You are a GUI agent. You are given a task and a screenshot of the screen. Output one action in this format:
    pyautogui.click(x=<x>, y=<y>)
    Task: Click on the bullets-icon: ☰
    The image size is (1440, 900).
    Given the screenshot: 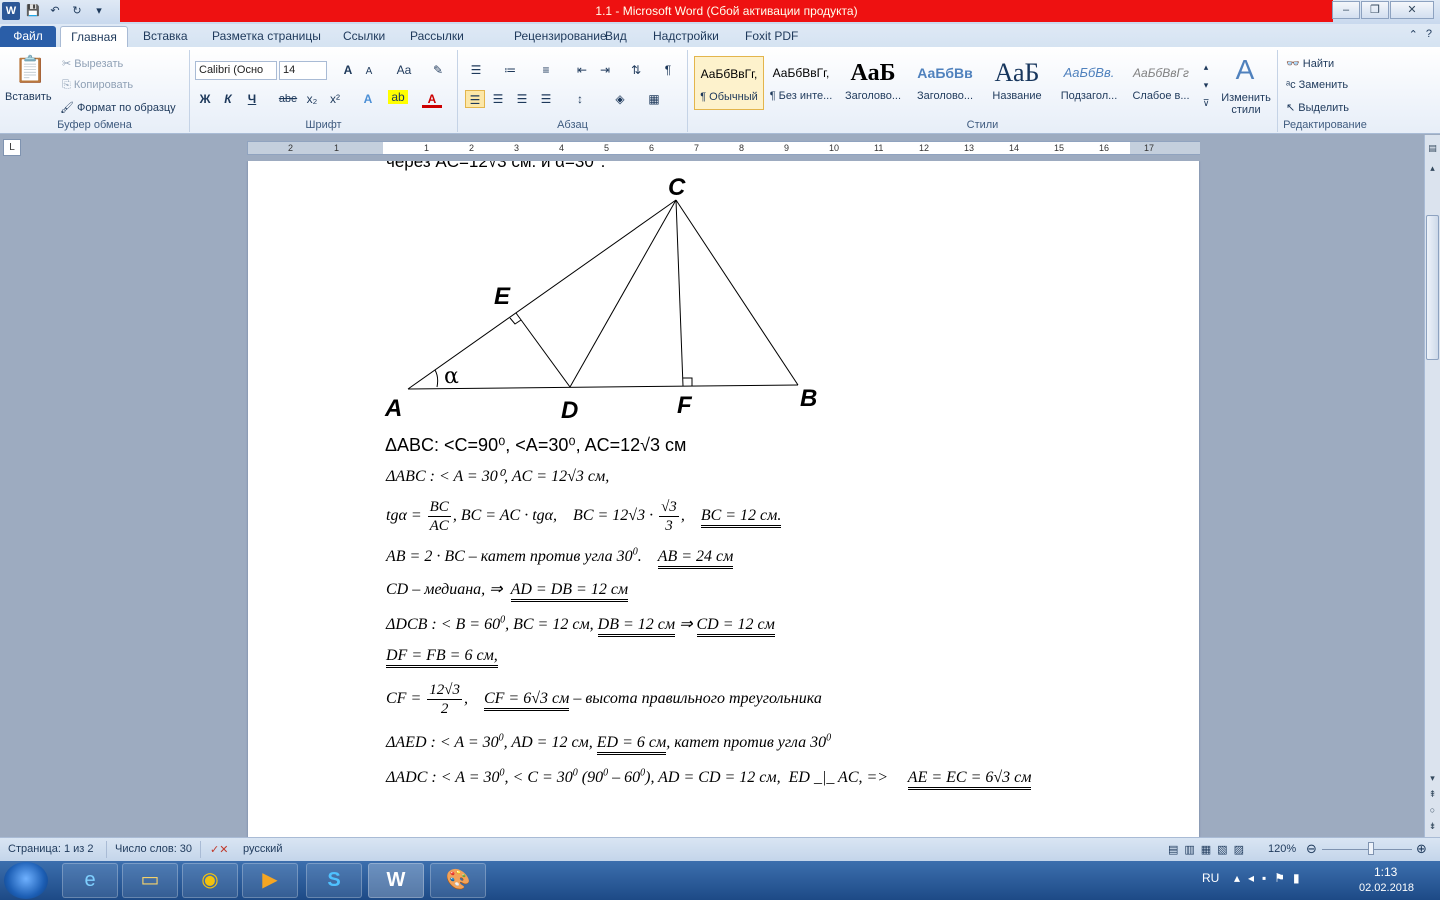 What is the action you would take?
    pyautogui.click(x=476, y=70)
    